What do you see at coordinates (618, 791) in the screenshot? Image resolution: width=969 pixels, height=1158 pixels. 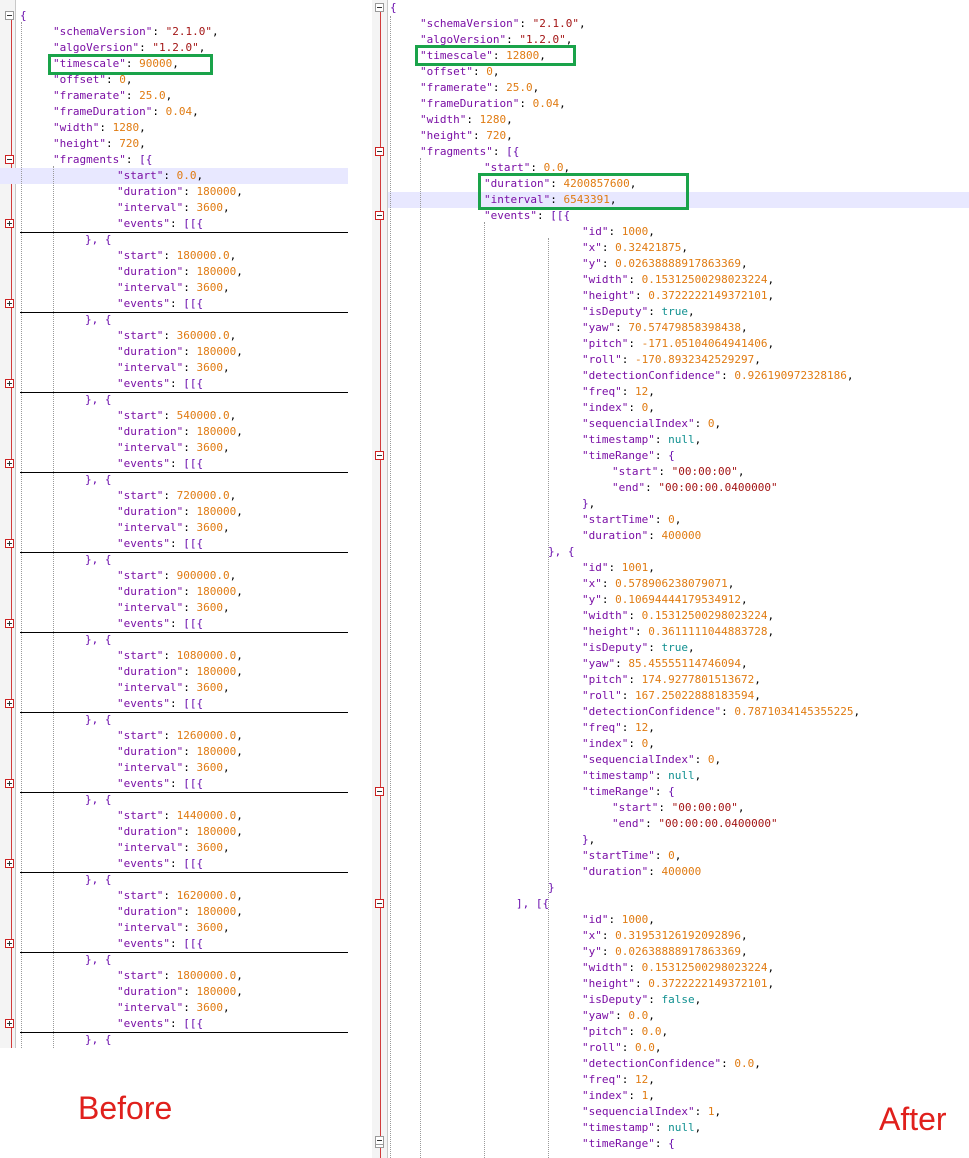 I see `json-key: "timeRange"` at bounding box center [618, 791].